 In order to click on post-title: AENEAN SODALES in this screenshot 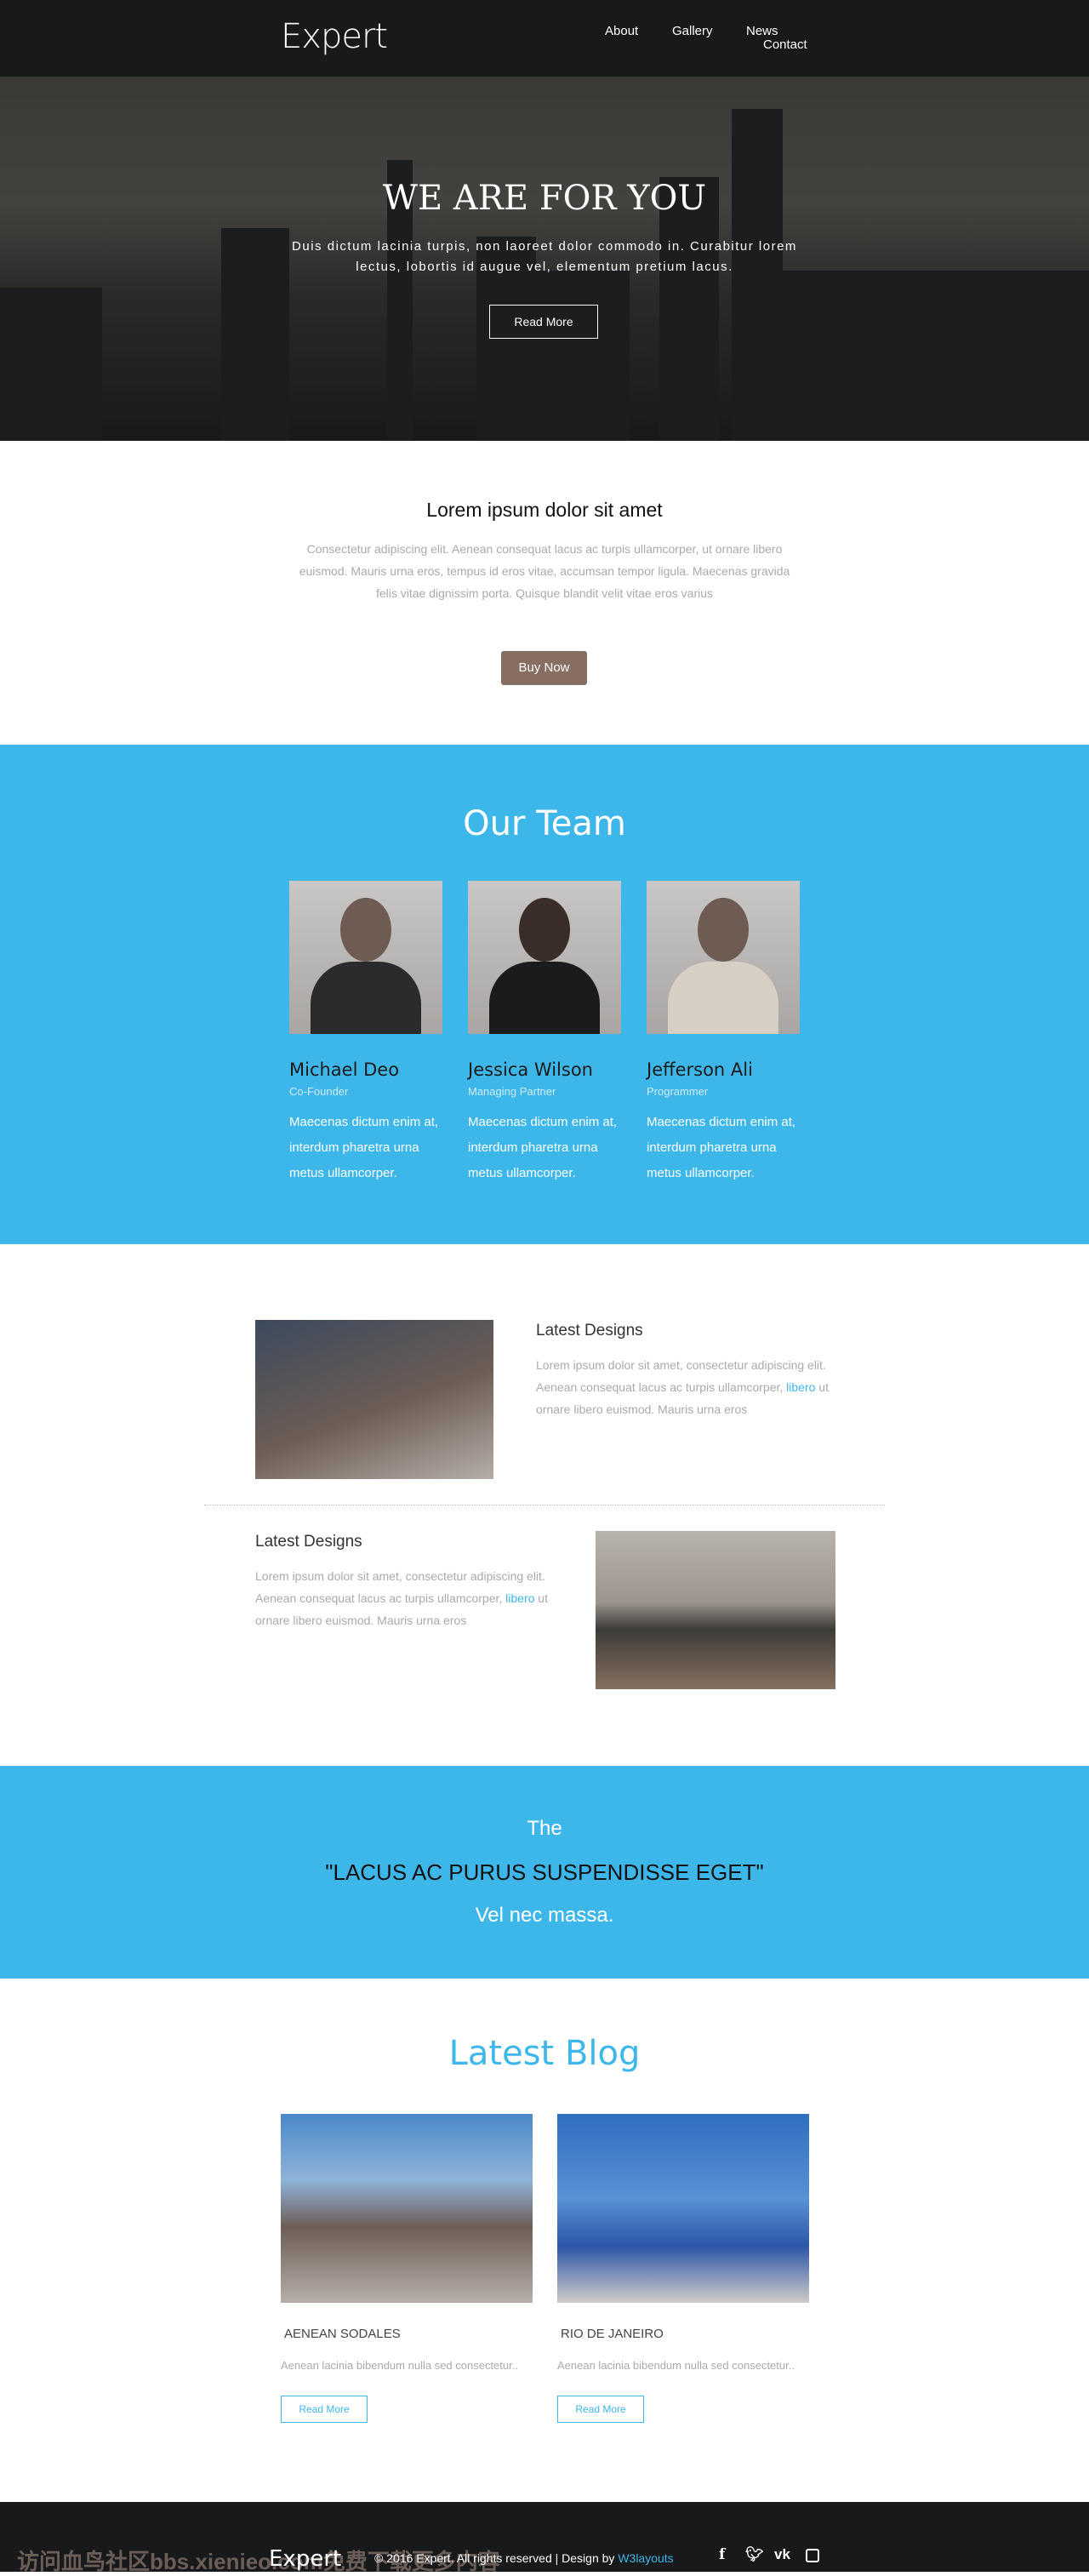, I will do `click(342, 2334)`.